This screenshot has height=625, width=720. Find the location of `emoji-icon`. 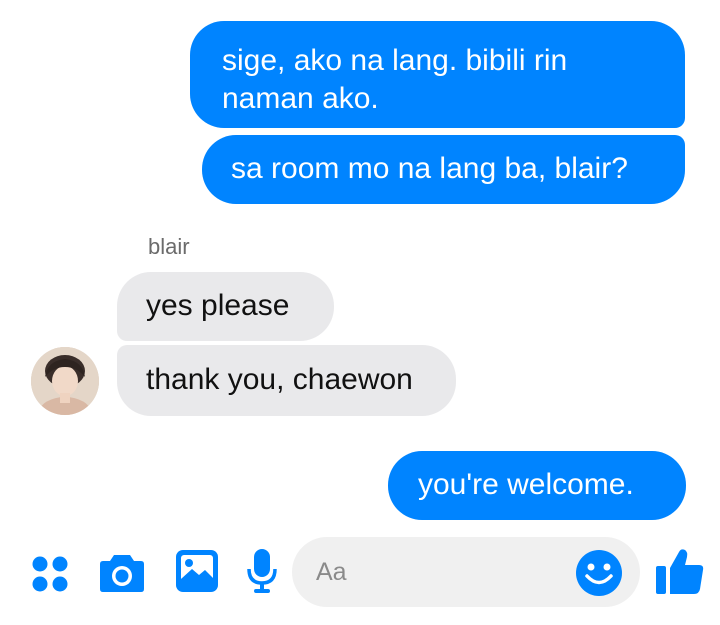

emoji-icon is located at coordinates (599, 573).